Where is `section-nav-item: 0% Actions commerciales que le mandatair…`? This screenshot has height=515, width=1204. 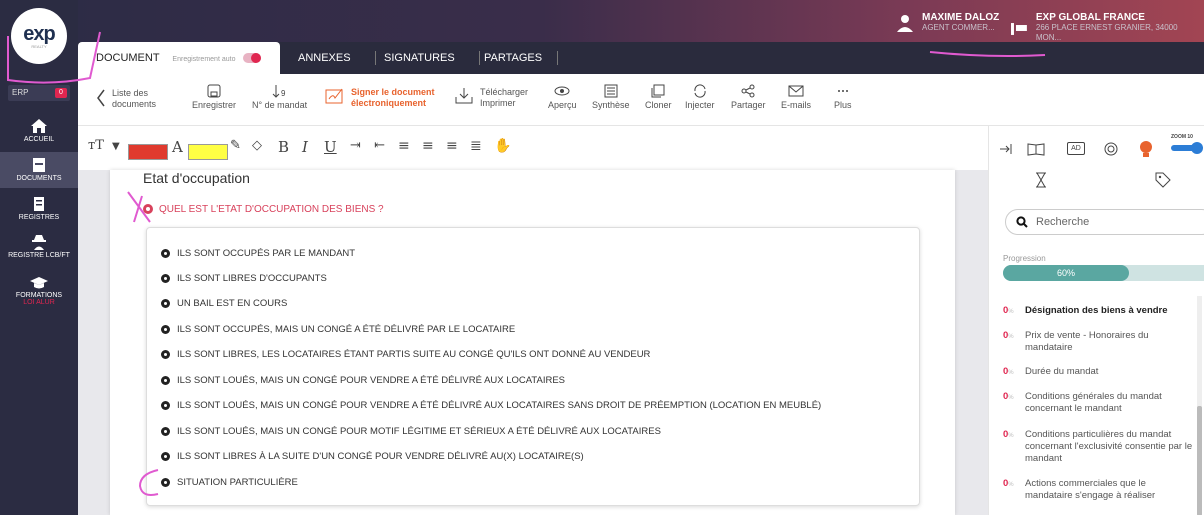
section-nav-item: 0% Actions commerciales que le mandatair… is located at coordinates (1098, 490).